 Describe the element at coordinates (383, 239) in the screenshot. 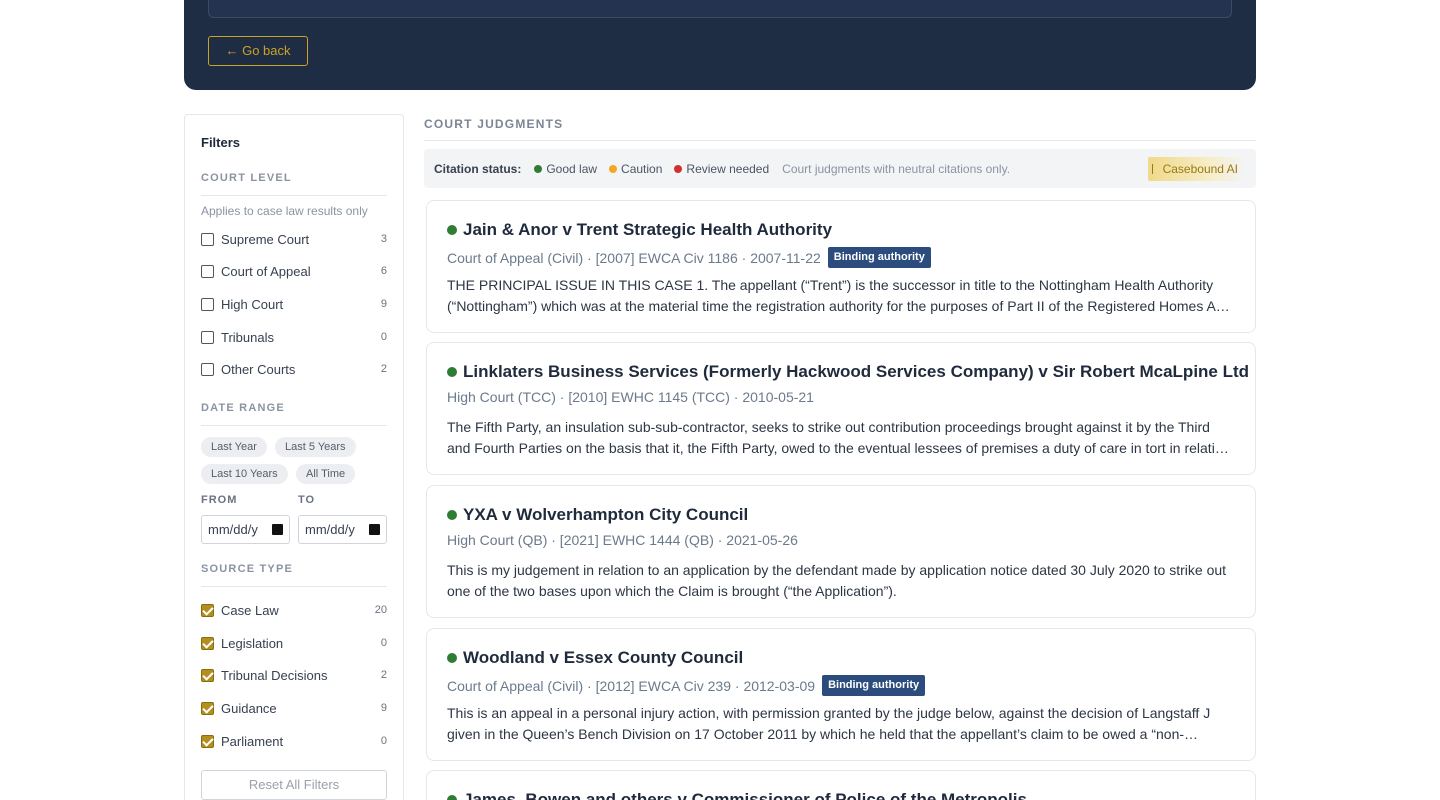

I see `filter-count: 3` at that location.